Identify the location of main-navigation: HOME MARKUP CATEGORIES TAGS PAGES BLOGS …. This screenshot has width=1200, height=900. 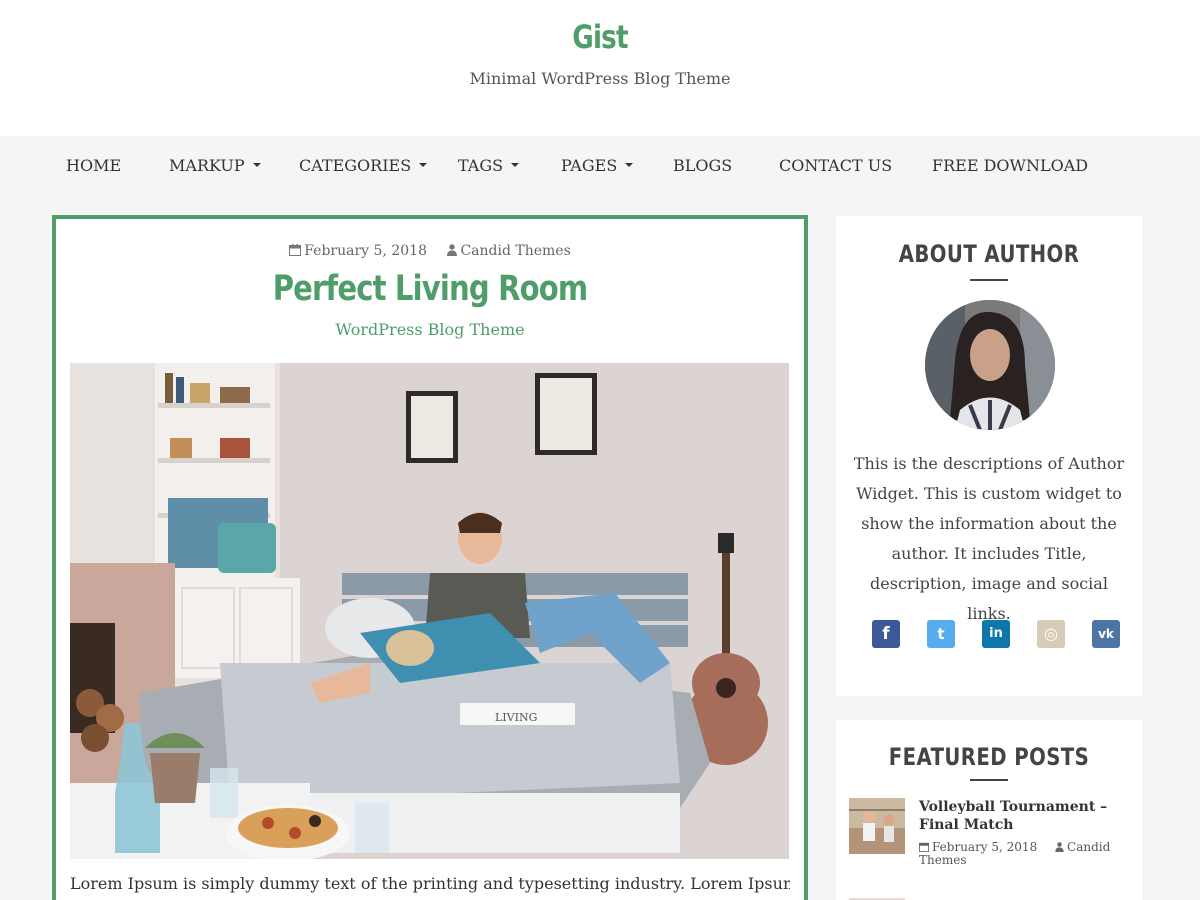
(600, 166).